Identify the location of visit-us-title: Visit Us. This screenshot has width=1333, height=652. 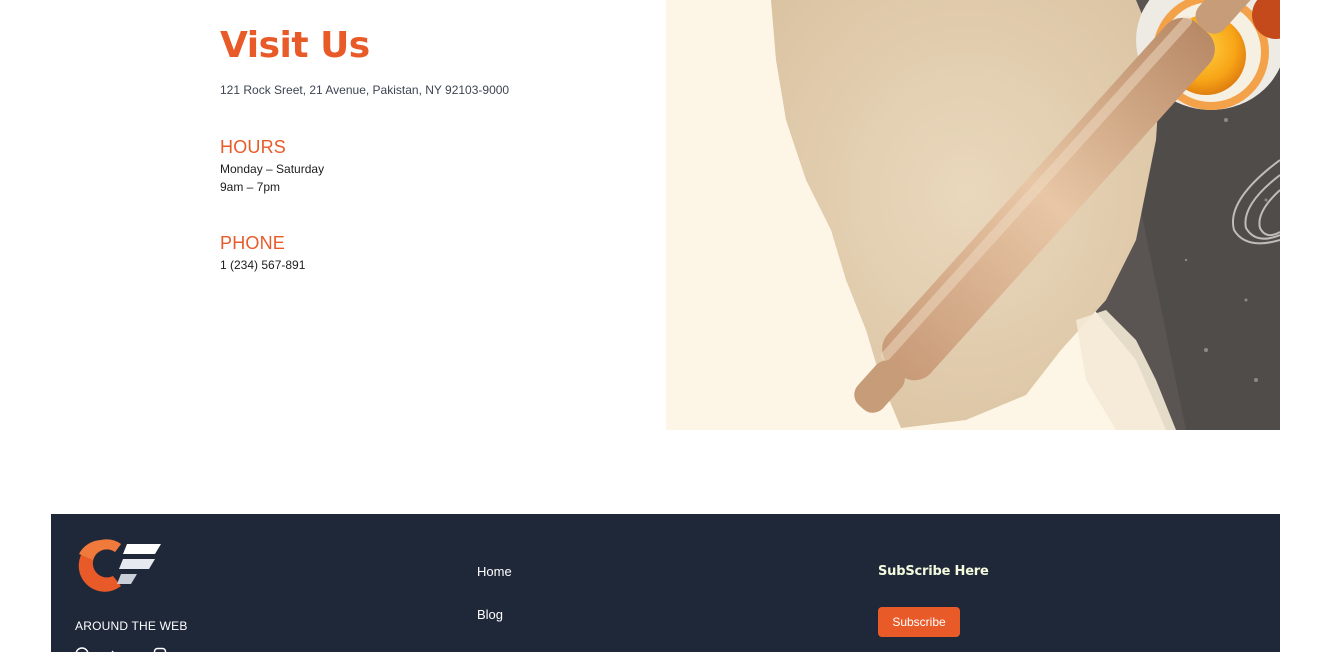
(295, 45).